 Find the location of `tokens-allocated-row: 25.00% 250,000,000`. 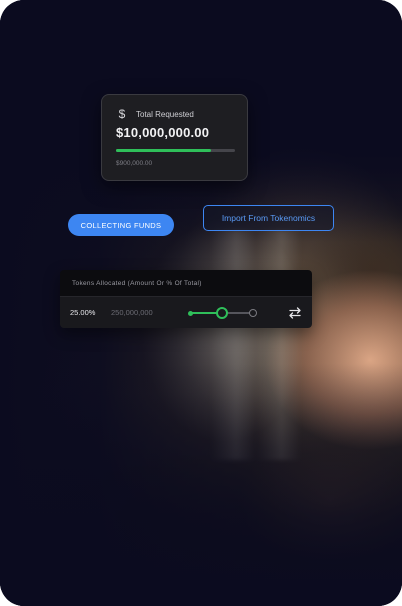

tokens-allocated-row: 25.00% 250,000,000 is located at coordinates (186, 312).